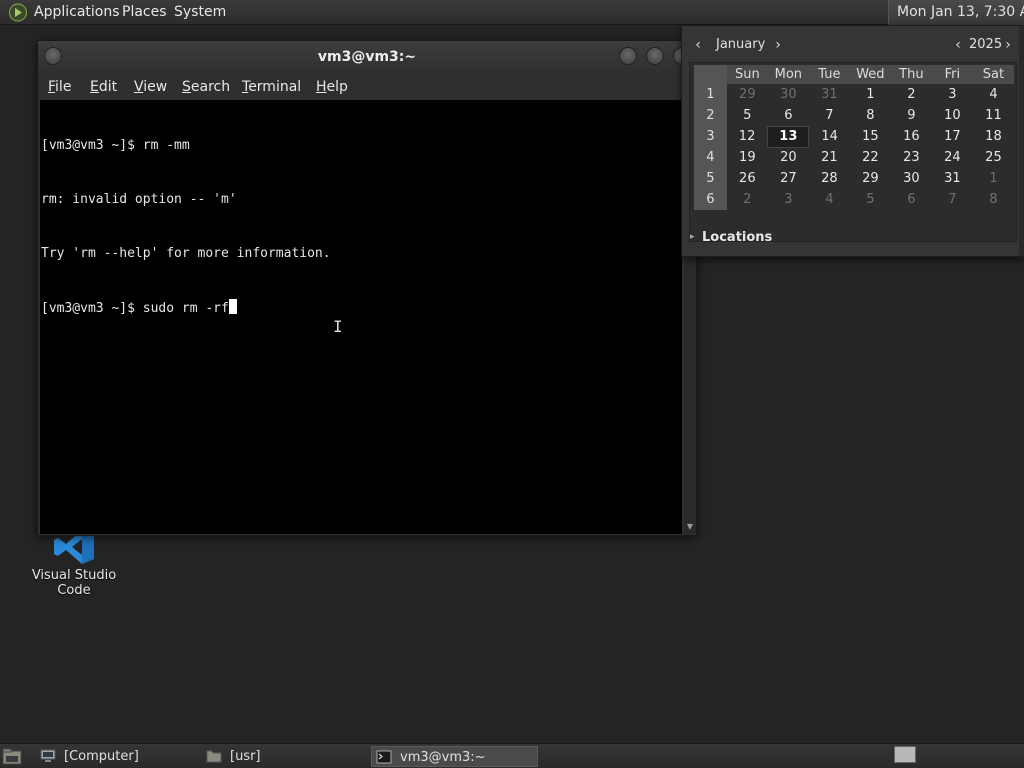  I want to click on calendar-day: 26, so click(747, 178).